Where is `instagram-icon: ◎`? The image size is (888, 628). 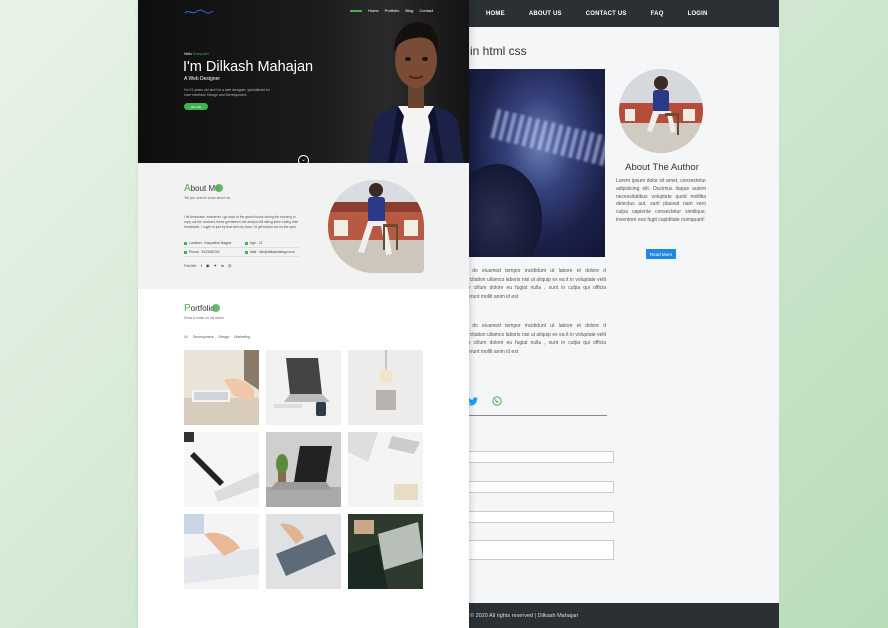 instagram-icon: ◎ is located at coordinates (230, 265).